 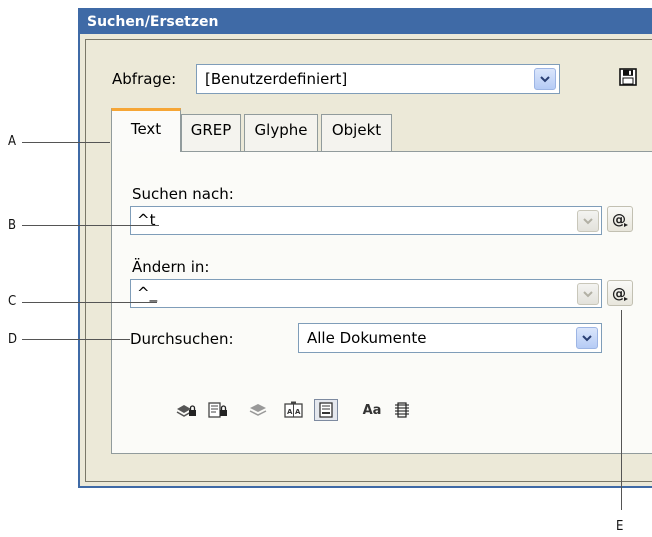 What do you see at coordinates (366, 220) in the screenshot?
I see `find-what-input: ^t` at bounding box center [366, 220].